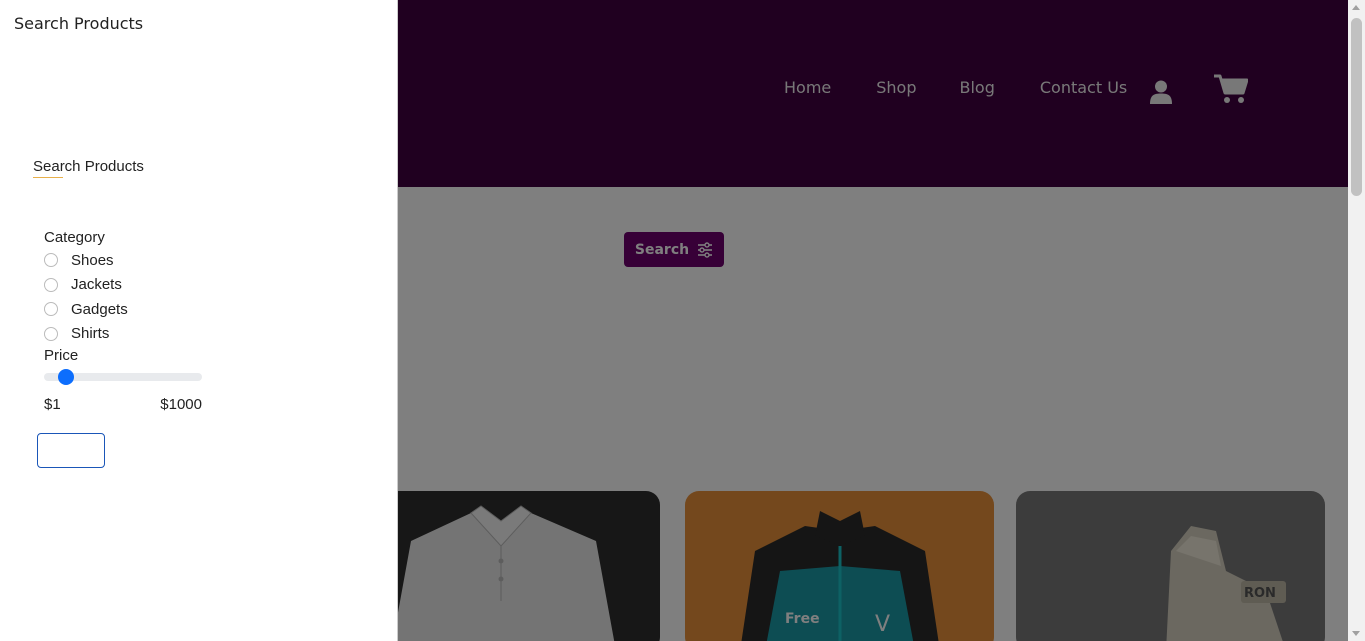 This screenshot has width=1365, height=641. I want to click on category-option-shoes: Shoes, so click(124, 260).